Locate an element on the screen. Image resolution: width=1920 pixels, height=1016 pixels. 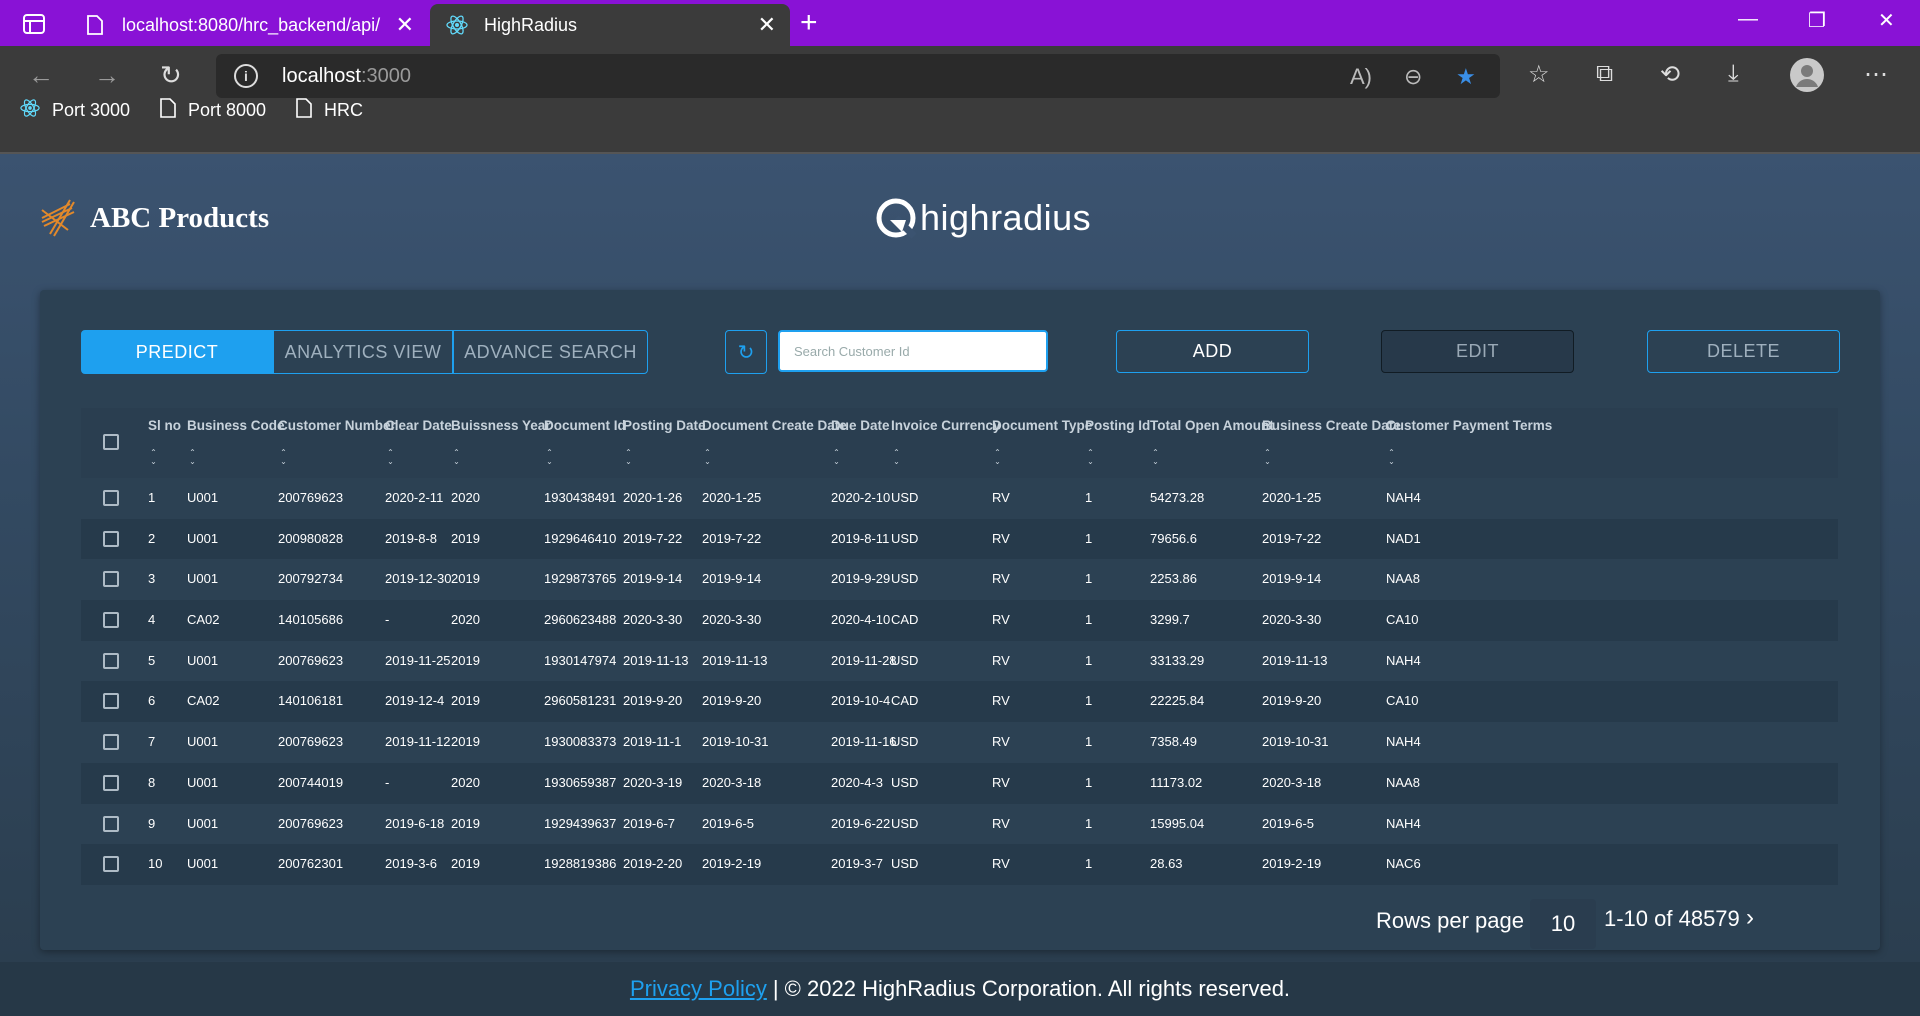
table-cell: 140106181 is located at coordinates (311, 701).